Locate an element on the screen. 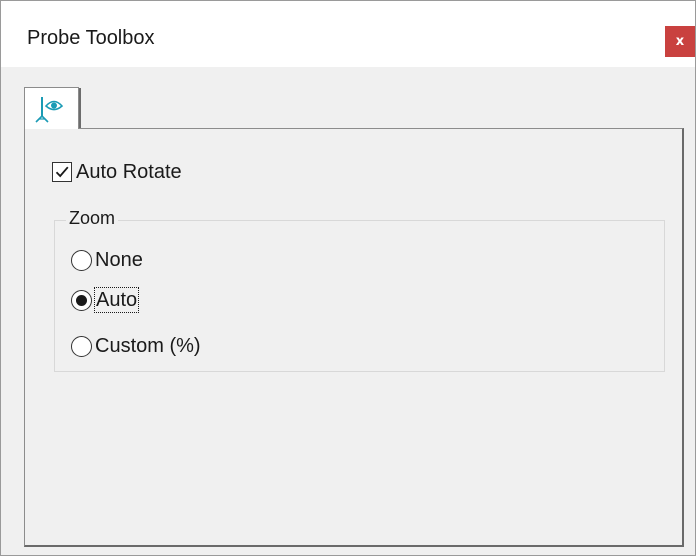  checkmark-icon is located at coordinates (62, 172).